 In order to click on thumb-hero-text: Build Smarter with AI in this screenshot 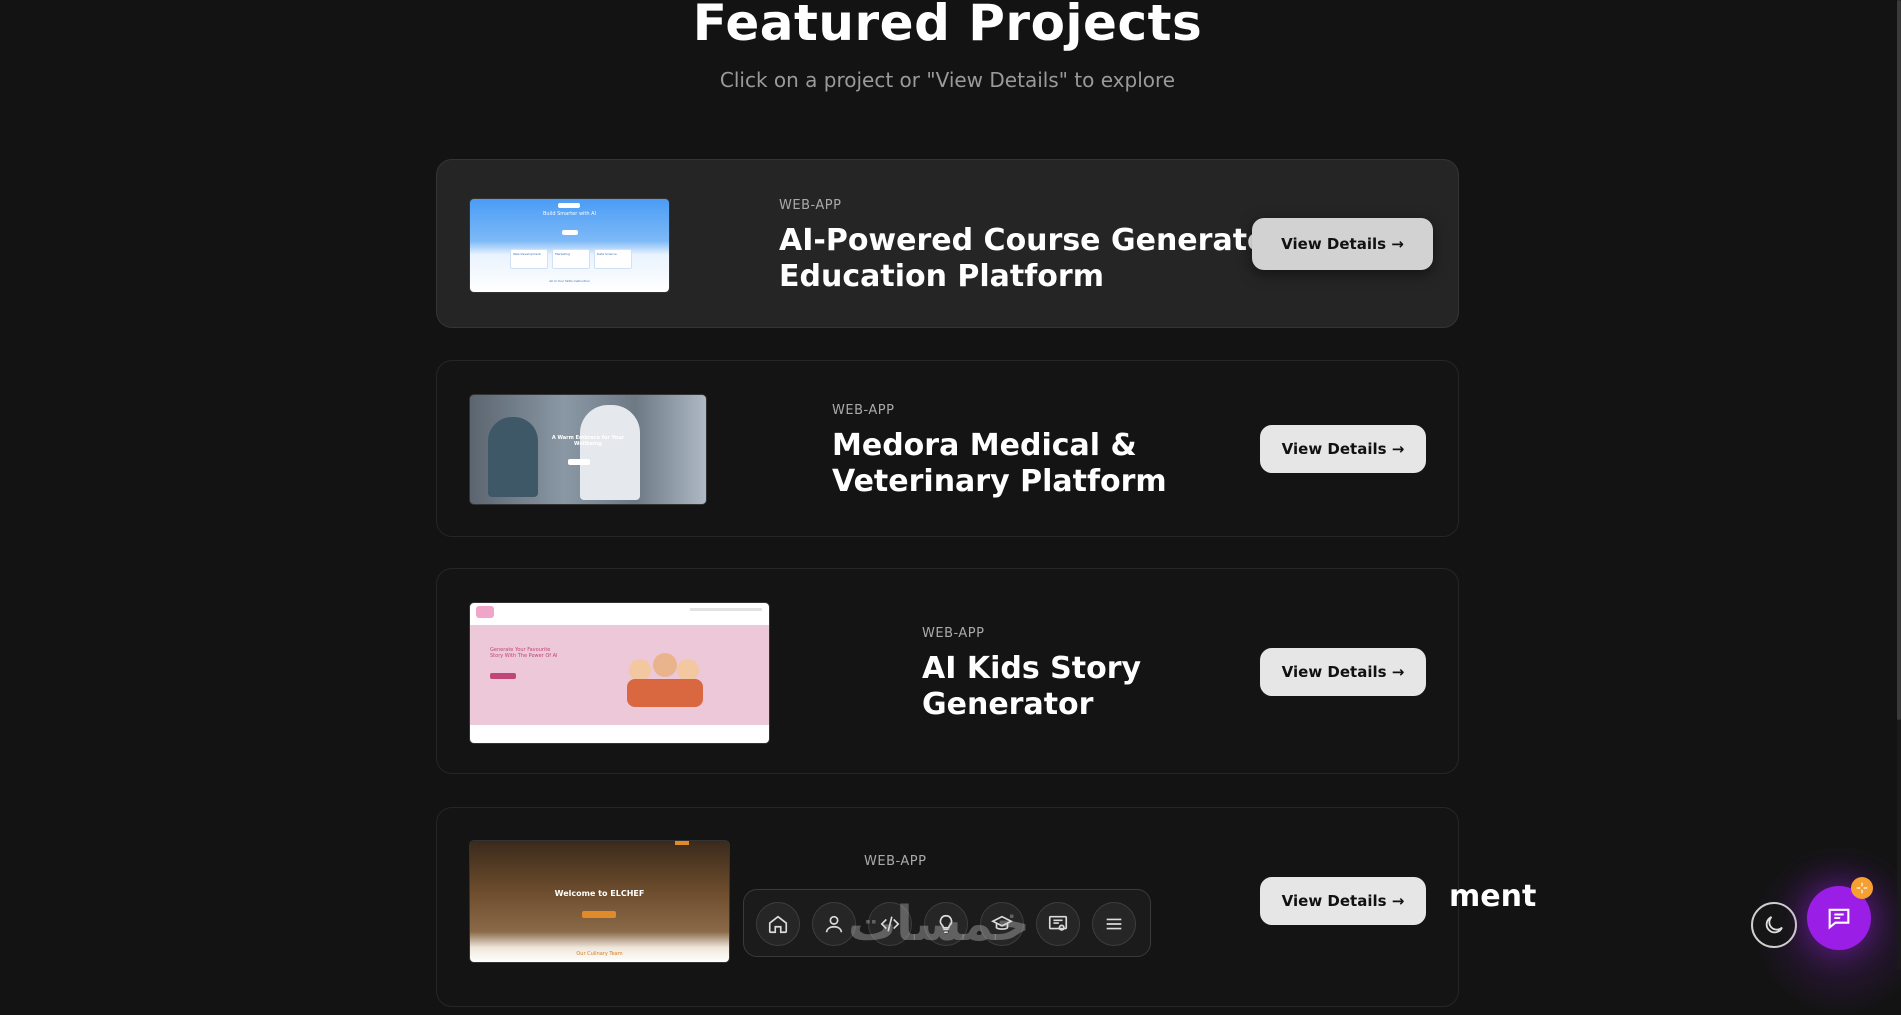, I will do `click(569, 214)`.